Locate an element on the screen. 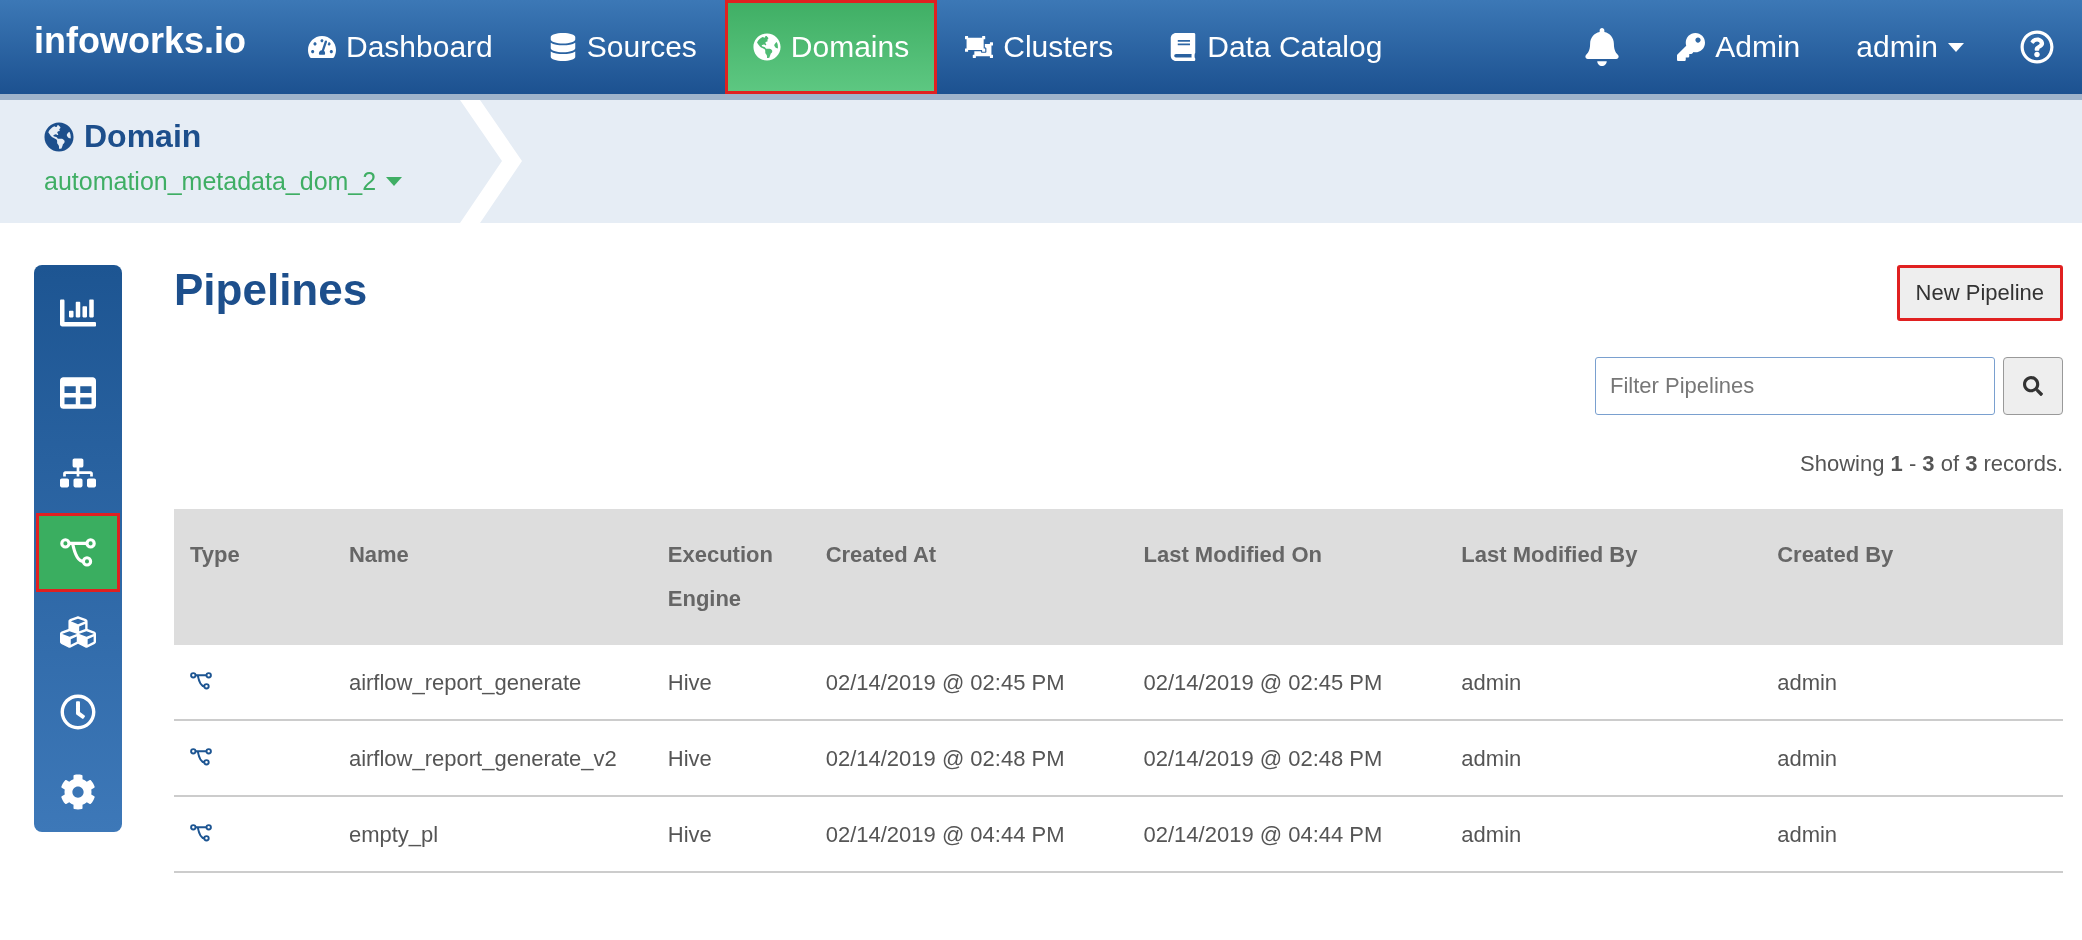 The width and height of the screenshot is (2082, 940). dashboard-icon is located at coordinates (322, 47).